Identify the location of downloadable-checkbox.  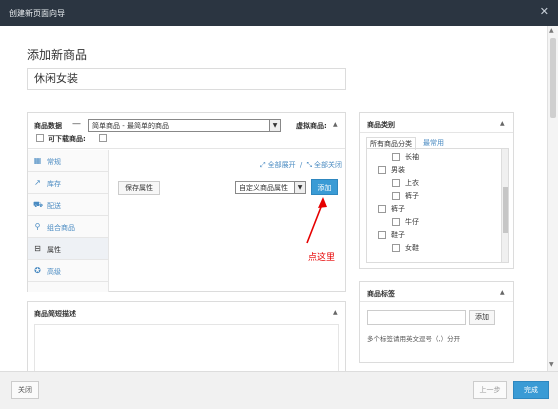
(103, 138).